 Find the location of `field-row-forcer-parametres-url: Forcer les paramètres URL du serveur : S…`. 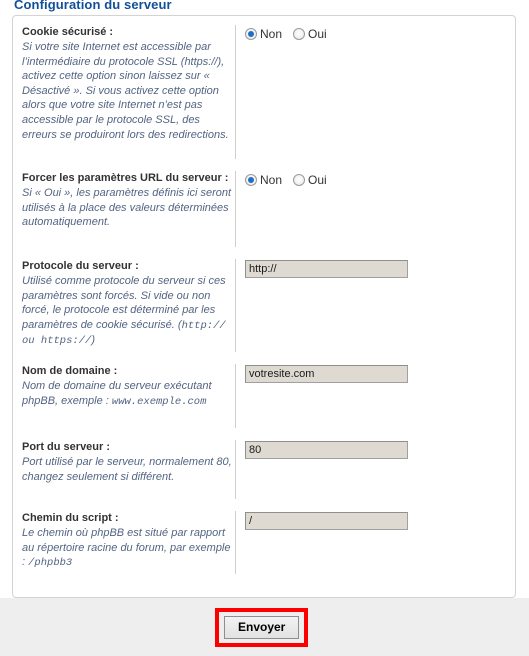

field-row-forcer-parametres-url: Forcer les paramètres URL du serveur : S… is located at coordinates (264, 206).